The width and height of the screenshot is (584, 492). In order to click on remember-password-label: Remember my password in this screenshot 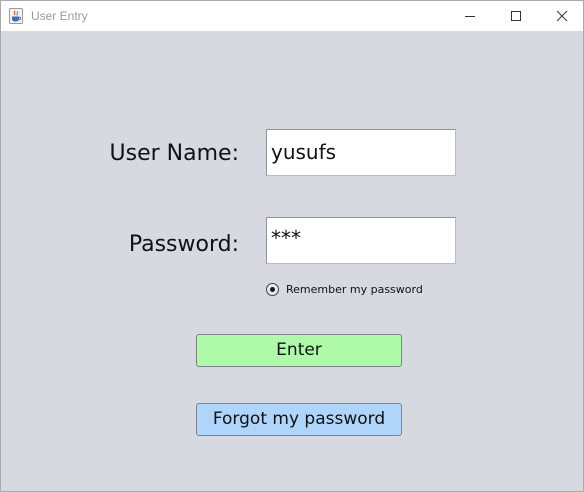, I will do `click(354, 289)`.